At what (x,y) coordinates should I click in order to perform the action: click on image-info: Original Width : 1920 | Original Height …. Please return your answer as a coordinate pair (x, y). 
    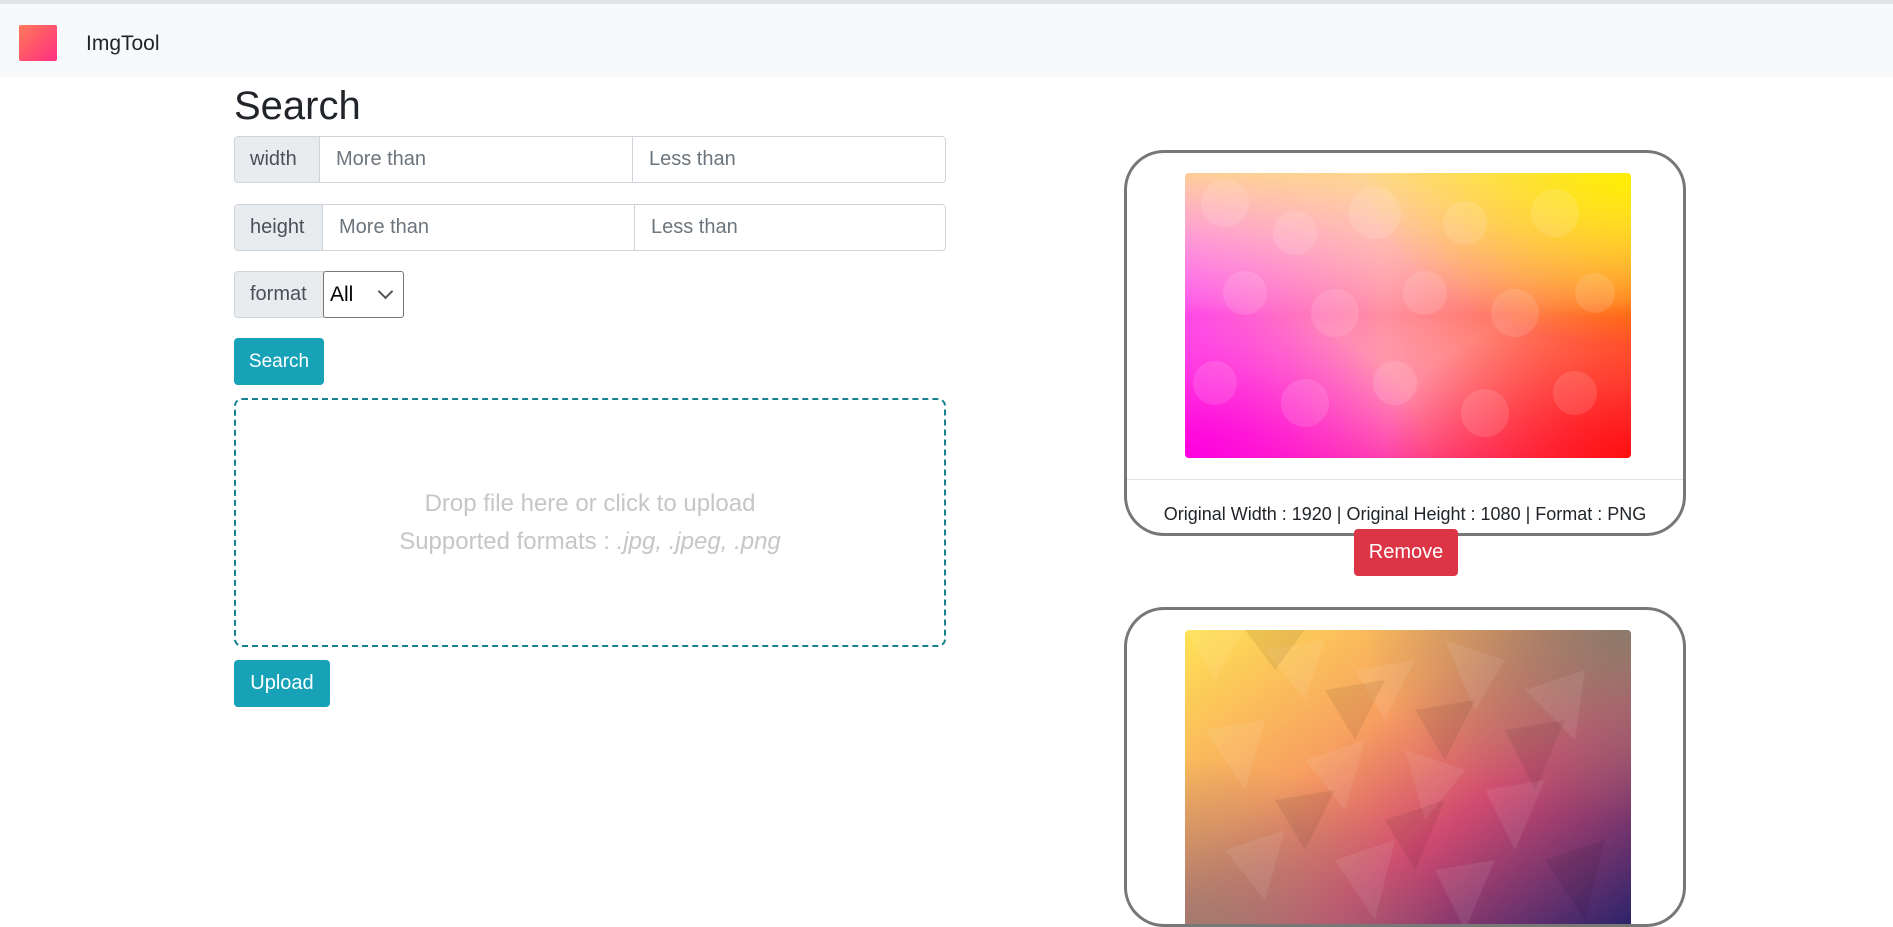
    Looking at the image, I should click on (1405, 514).